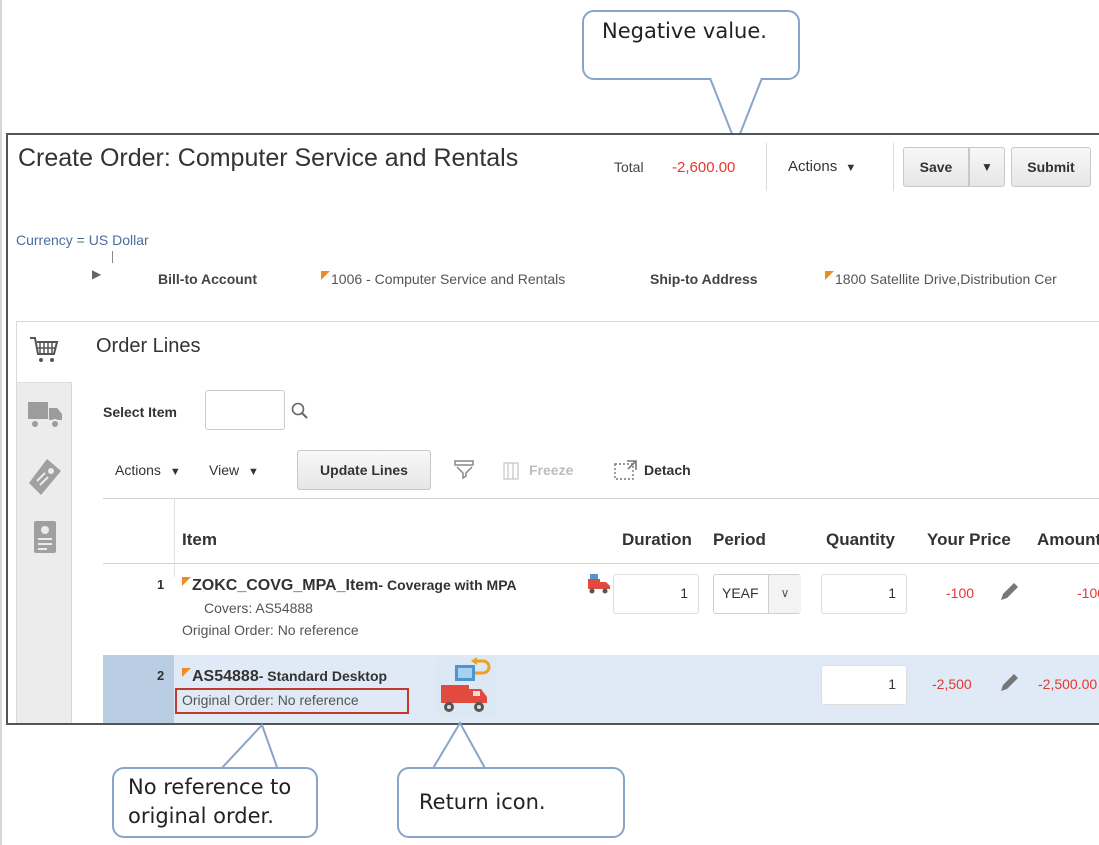  What do you see at coordinates (1088, 593) in the screenshot?
I see `amount-value: -100` at bounding box center [1088, 593].